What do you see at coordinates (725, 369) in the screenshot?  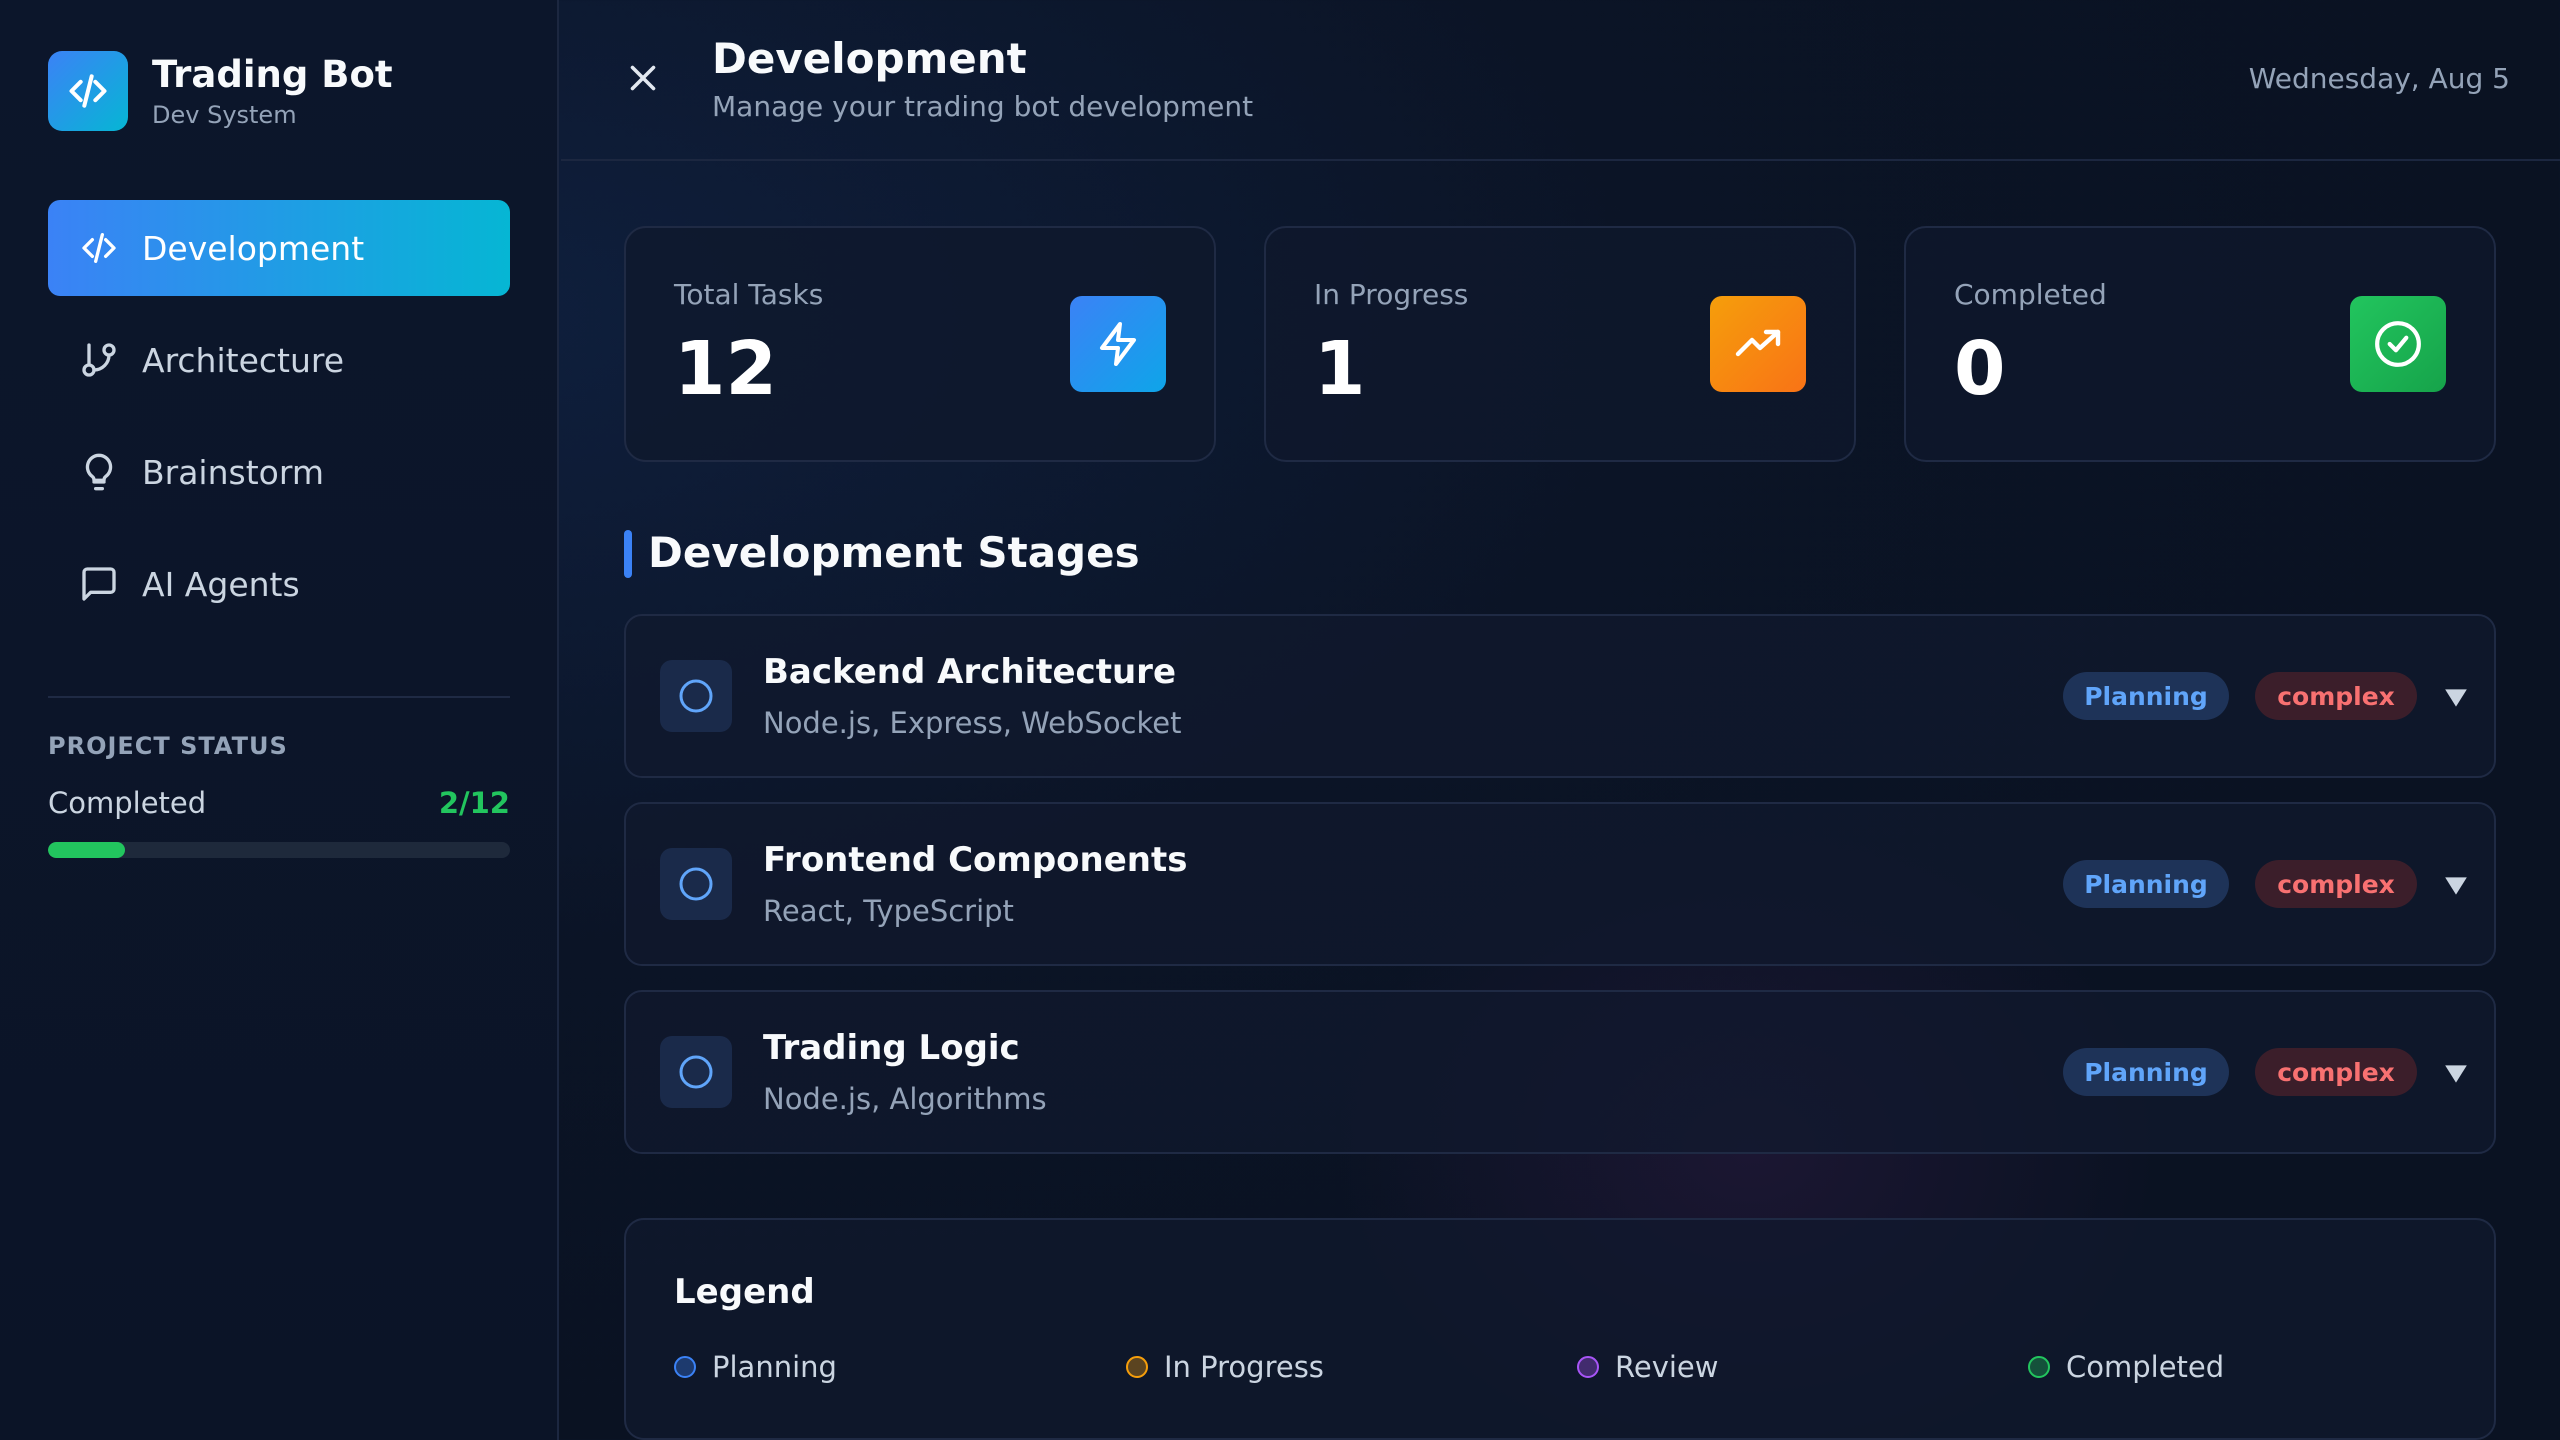 I see `stat-value: 12` at bounding box center [725, 369].